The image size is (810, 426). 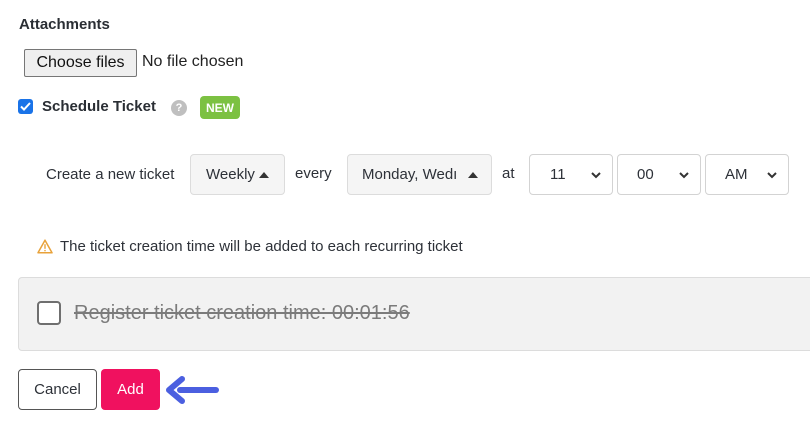 I want to click on choose-files-button: Choose files, so click(x=80, y=63).